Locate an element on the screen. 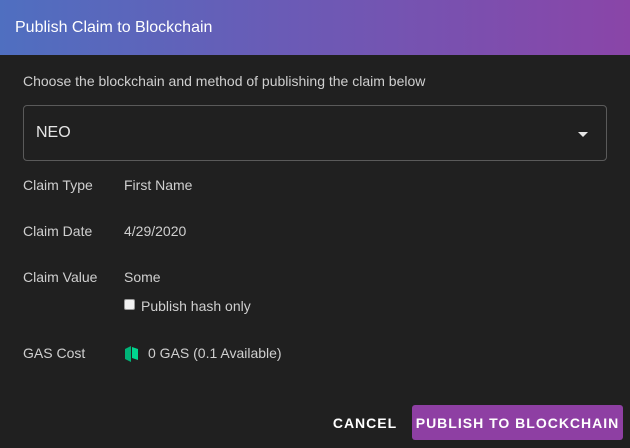 The width and height of the screenshot is (630, 448). dialog-header: Publish Claim to Blockchain is located at coordinates (315, 27).